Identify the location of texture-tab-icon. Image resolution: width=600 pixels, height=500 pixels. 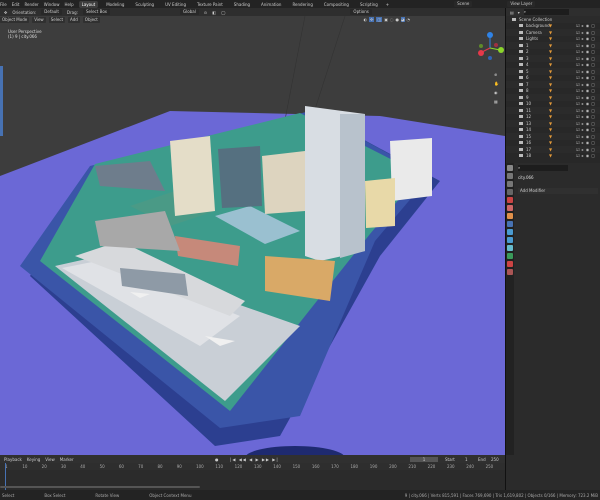
(510, 272).